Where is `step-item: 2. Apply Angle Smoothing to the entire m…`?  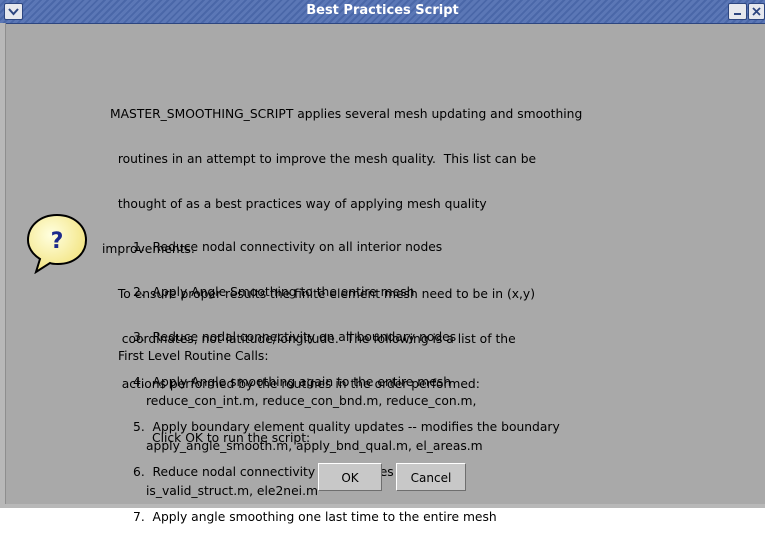
step-item: 2. Apply Angle Smoothing to the entire m… is located at coordinates (274, 292).